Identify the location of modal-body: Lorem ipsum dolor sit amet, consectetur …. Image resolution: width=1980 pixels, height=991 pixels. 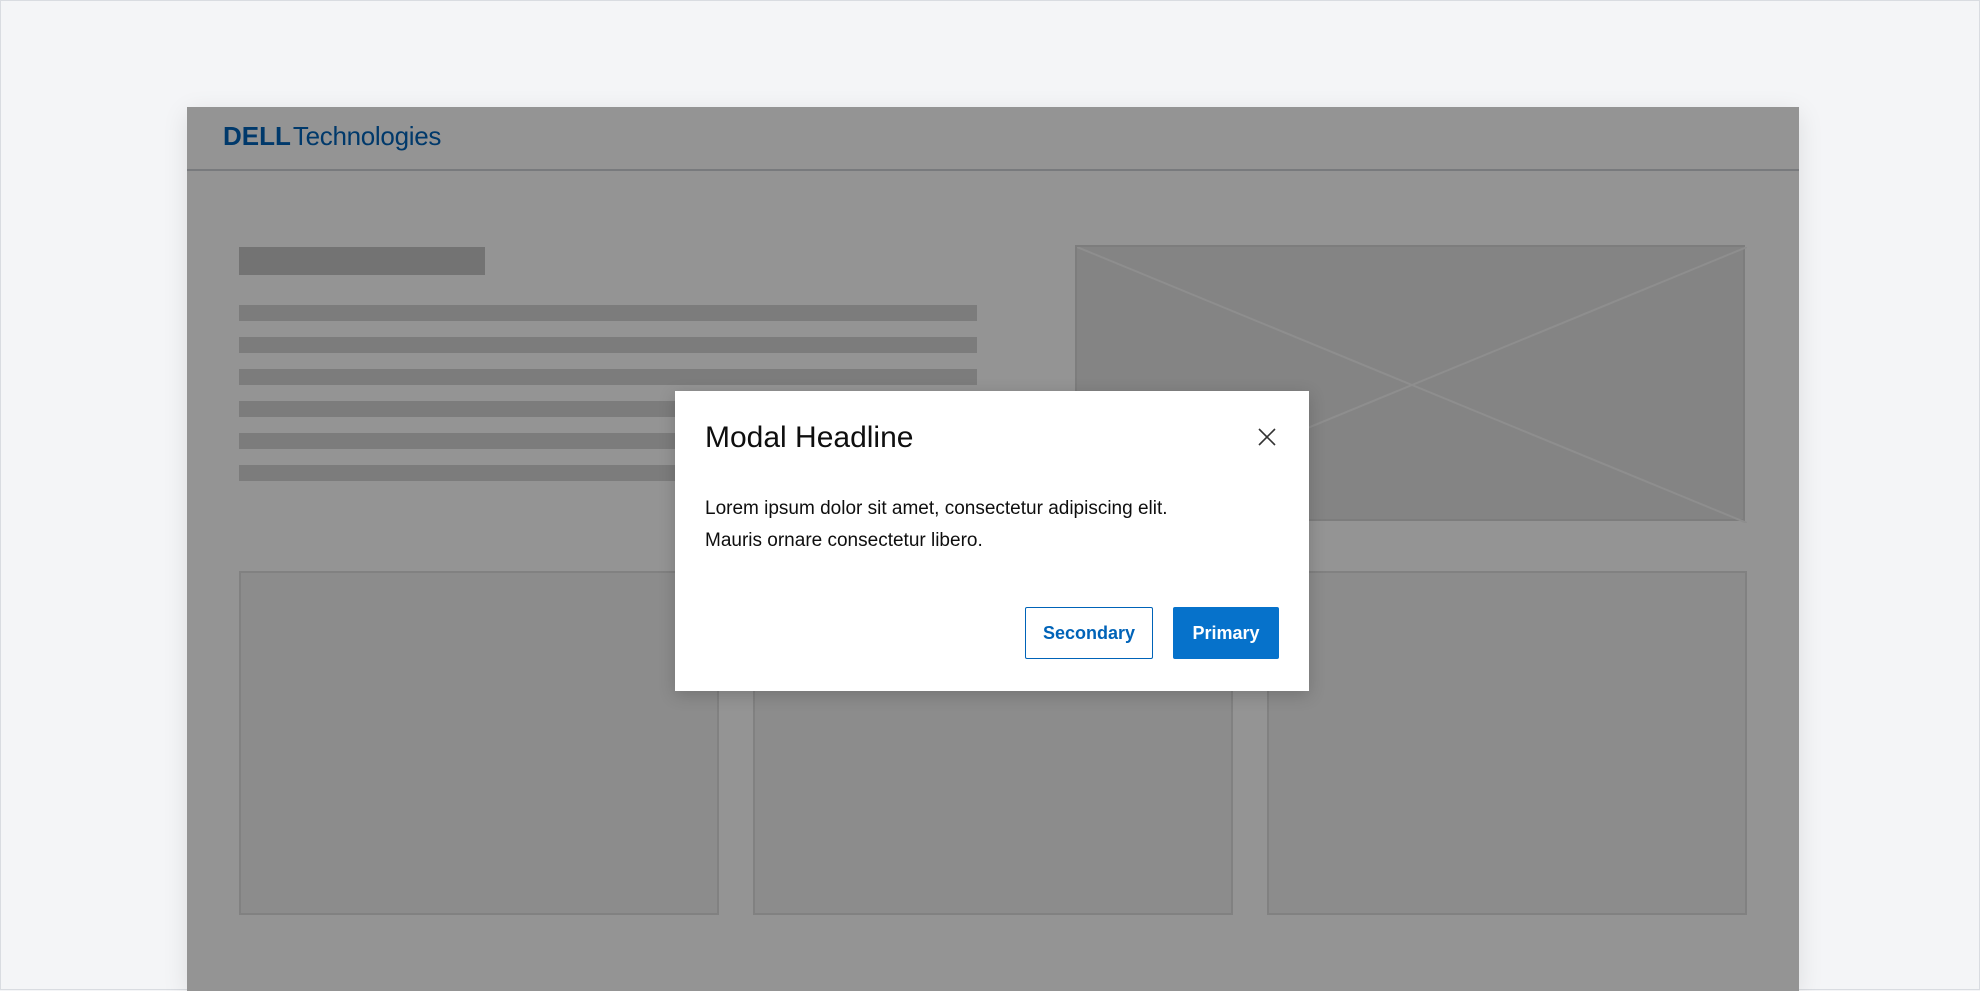
(985, 525).